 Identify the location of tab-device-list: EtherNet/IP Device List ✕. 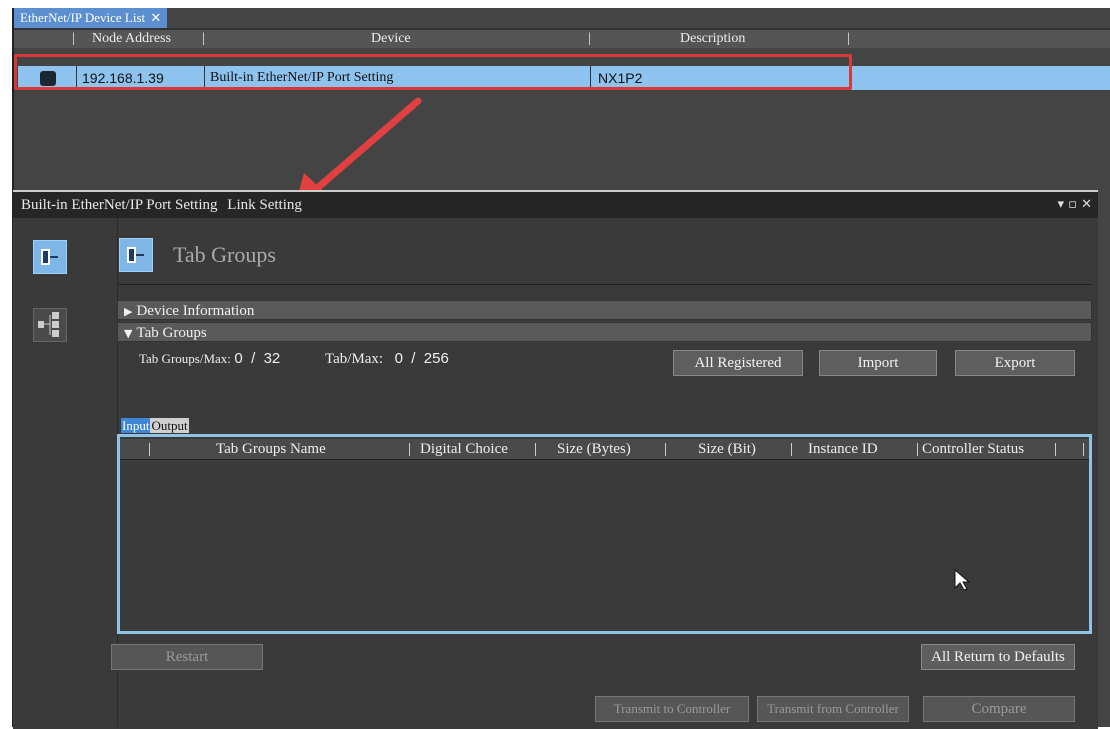
(91, 18).